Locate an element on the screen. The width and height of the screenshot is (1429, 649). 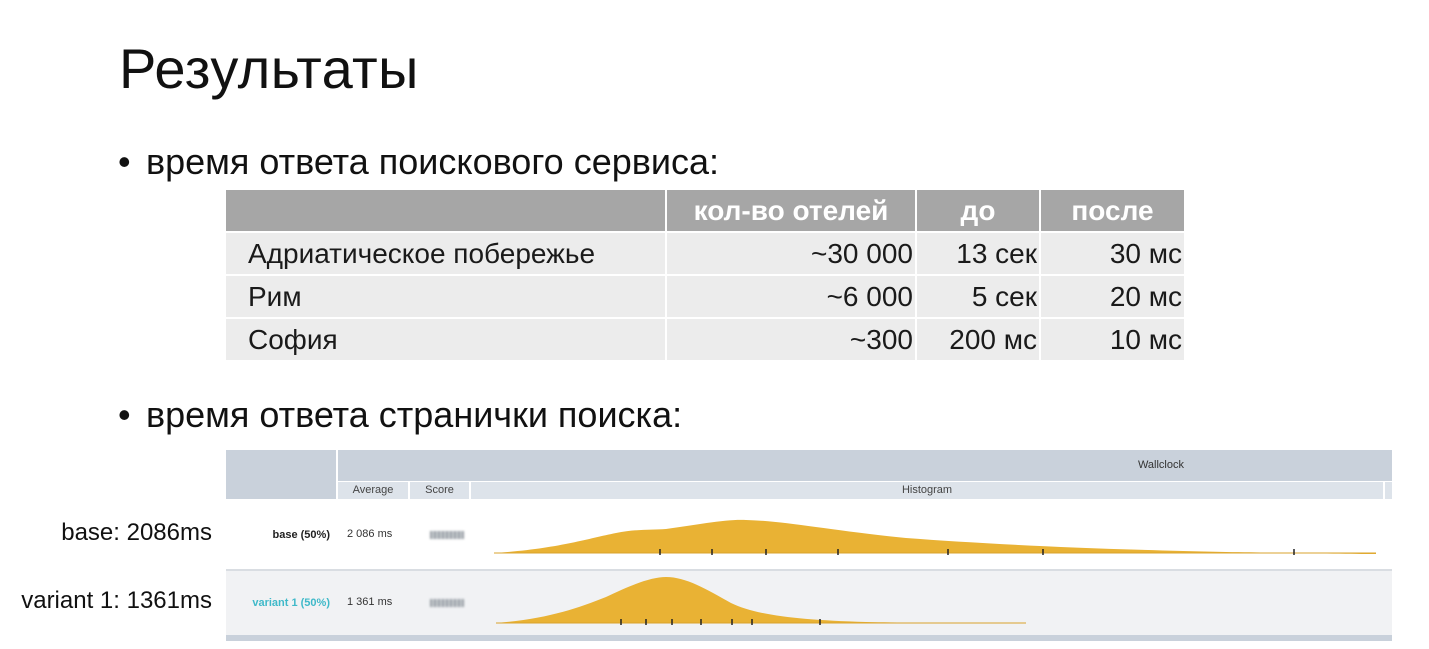
cell-after: 10 мс is located at coordinates (1112, 338).